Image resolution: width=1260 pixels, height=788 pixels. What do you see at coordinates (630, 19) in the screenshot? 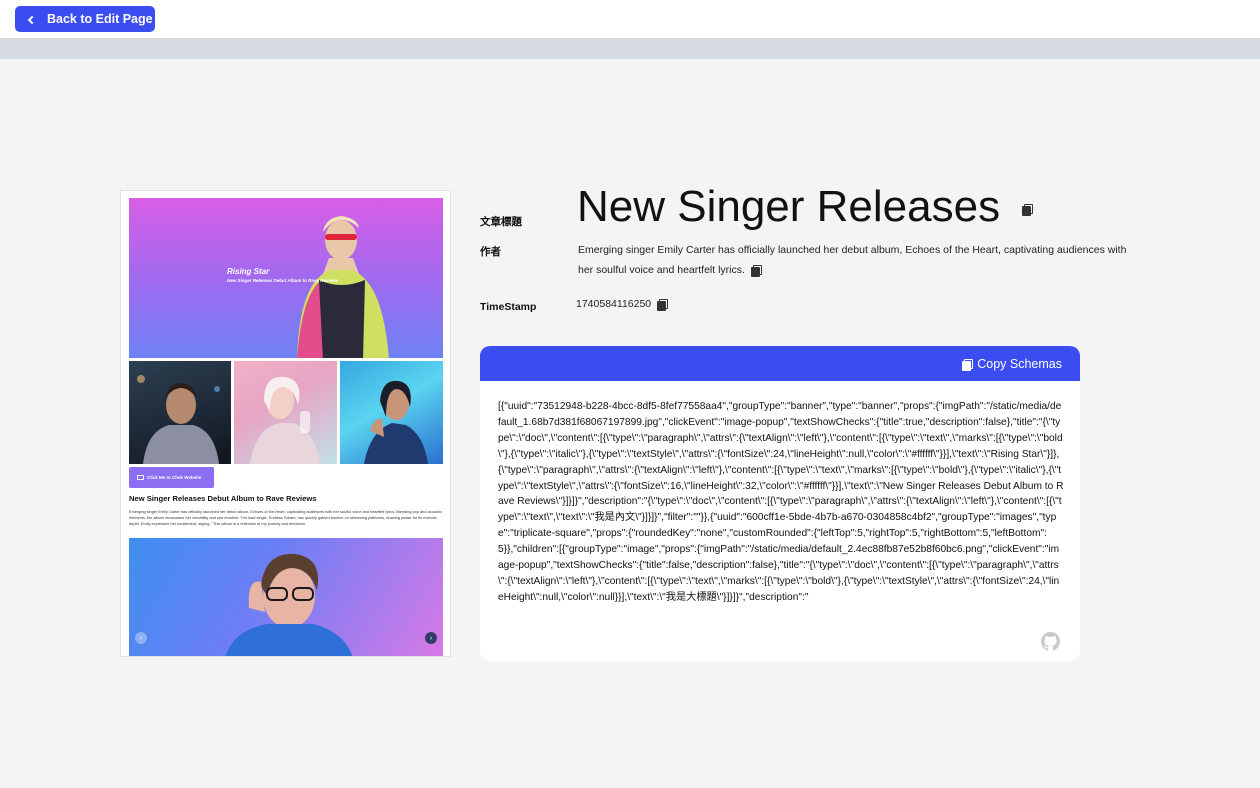
I see `top-bar: Back to Edit Page` at bounding box center [630, 19].